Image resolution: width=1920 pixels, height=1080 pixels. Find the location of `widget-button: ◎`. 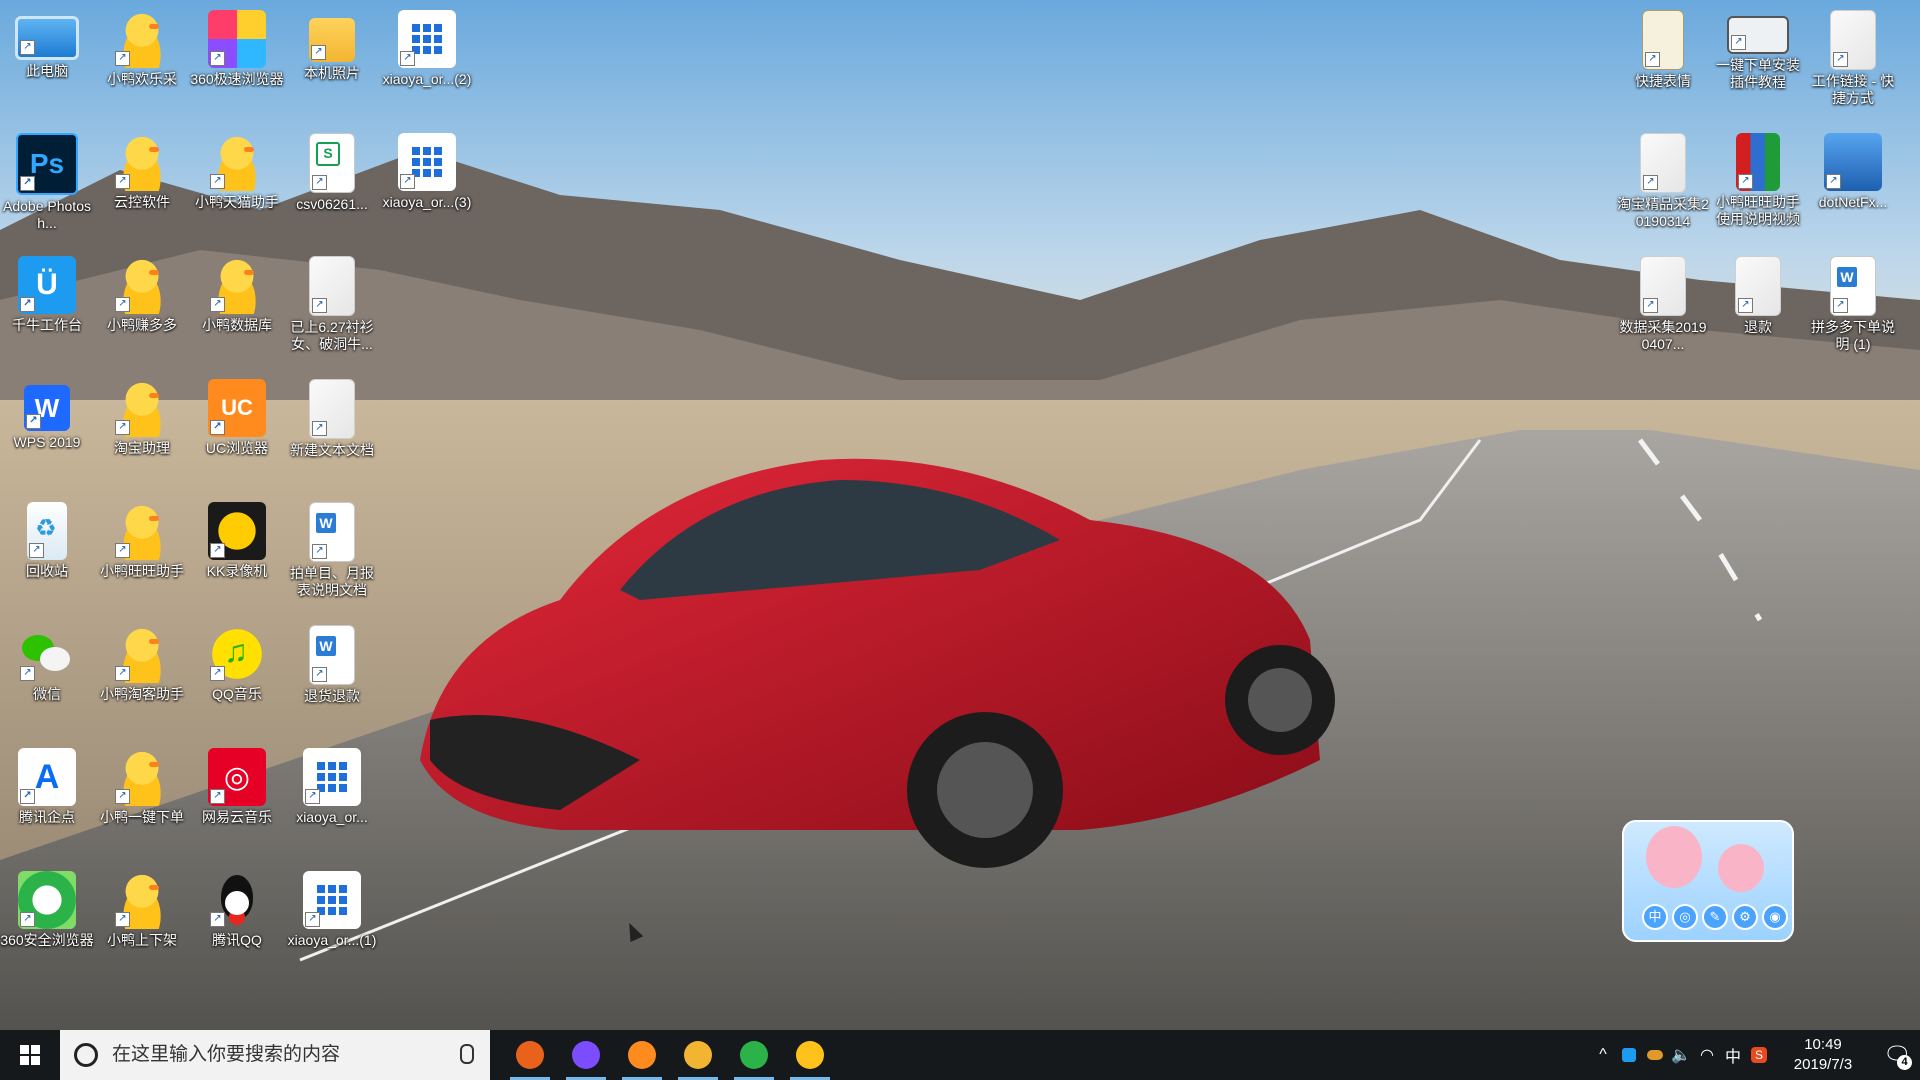

widget-button: ◎ is located at coordinates (1685, 917).